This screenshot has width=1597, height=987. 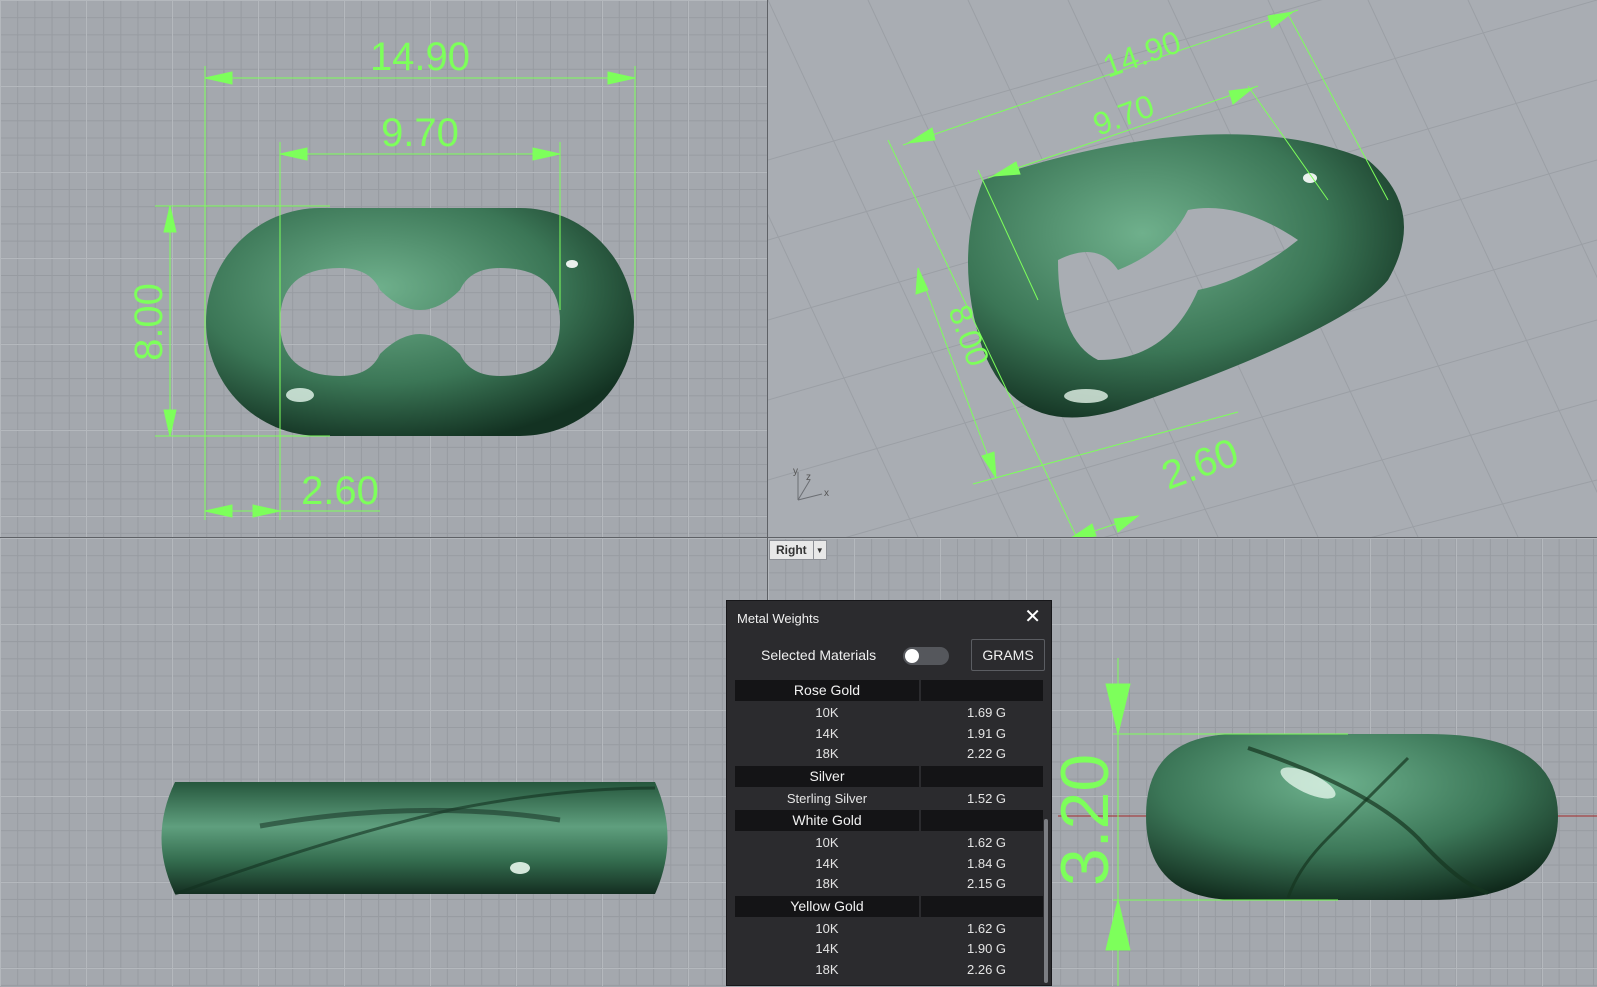 What do you see at coordinates (1200, 464) in the screenshot?
I see `persp-wire-dim: 2.60` at bounding box center [1200, 464].